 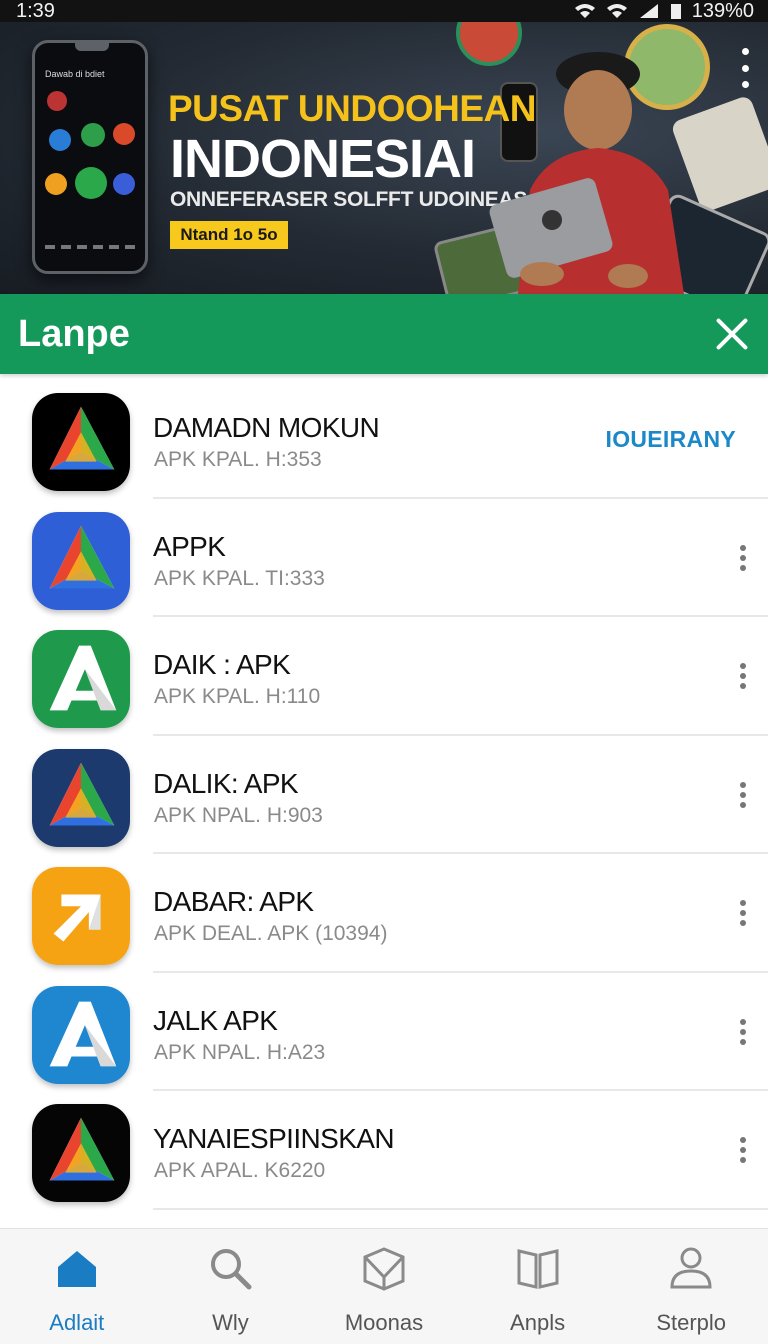 I want to click on nav-item-moonas: Moonas, so click(x=384, y=1286).